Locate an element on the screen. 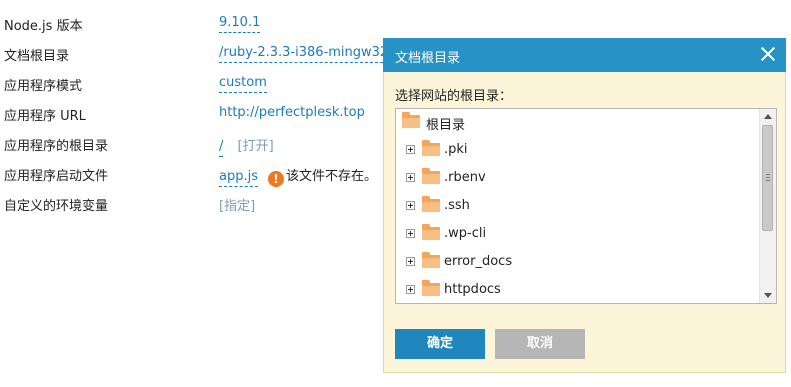  close-icon is located at coordinates (768, 54).